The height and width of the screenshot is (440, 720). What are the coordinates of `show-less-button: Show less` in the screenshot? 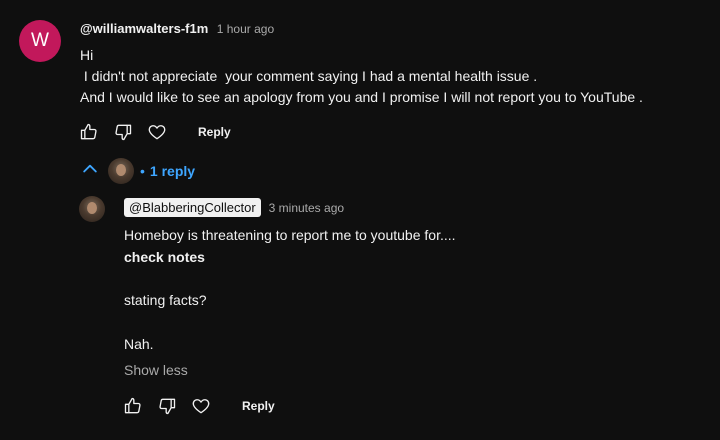 It's located at (156, 370).